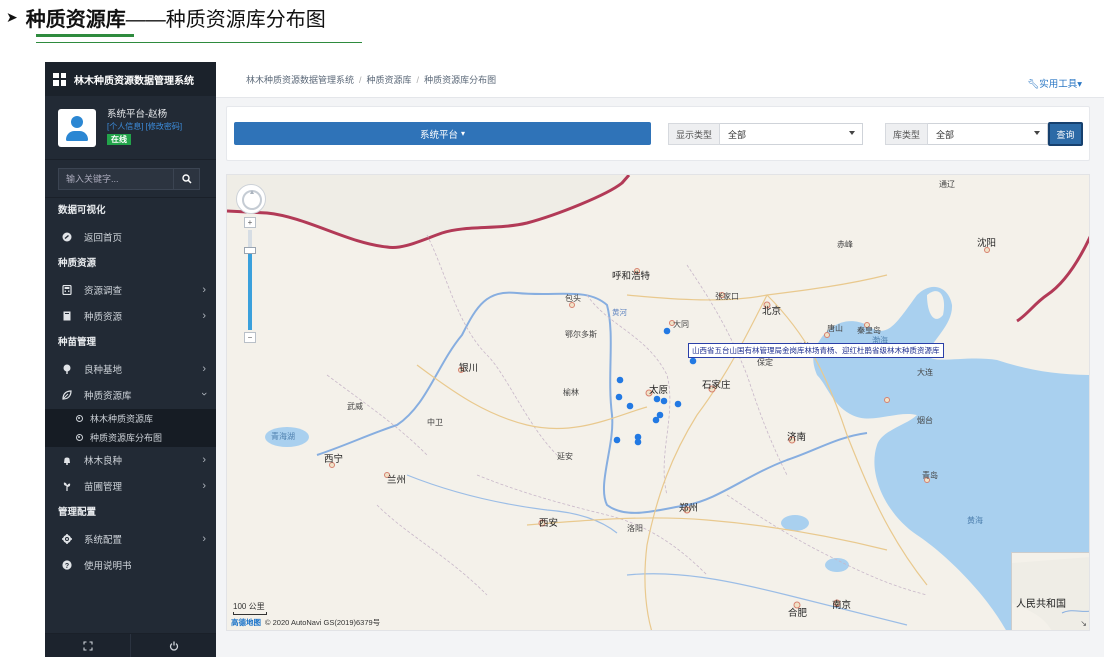 Image resolution: width=1104 pixels, height=657 pixels. I want to click on sidebar-subitem-forest-bank: 林木种质资源库, so click(130, 418).